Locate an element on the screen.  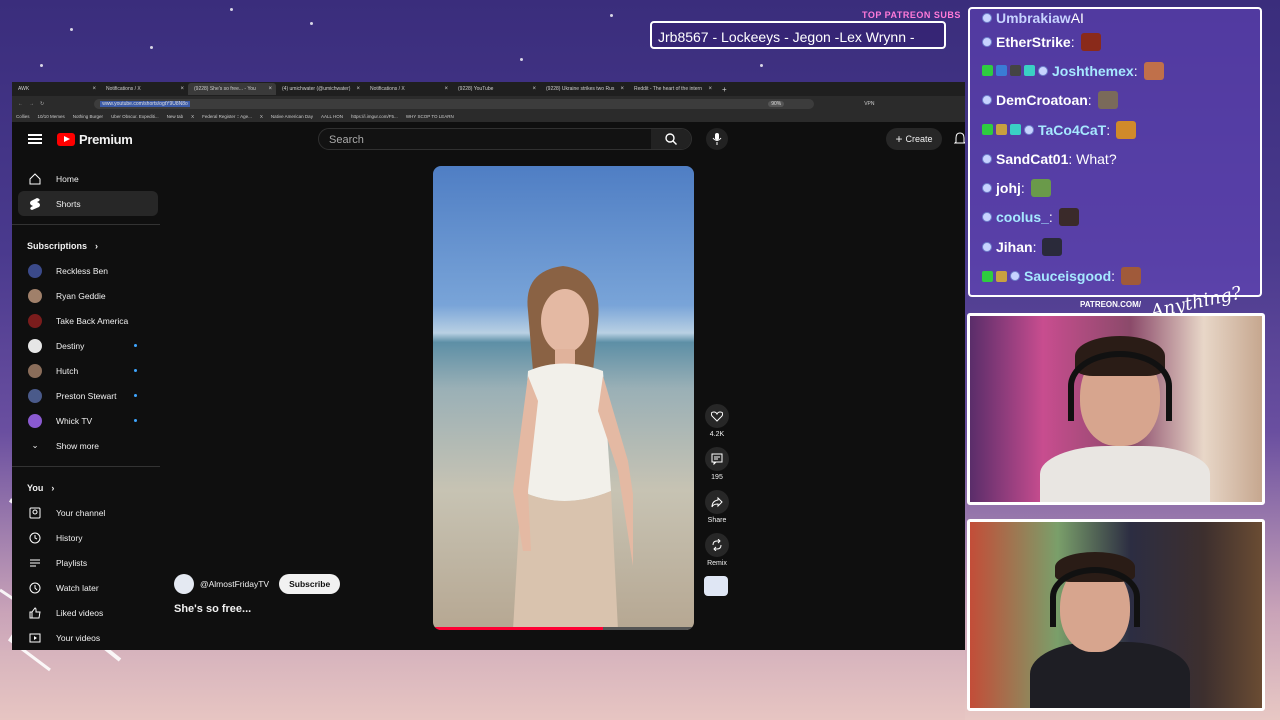
remix-button: Remix is located at coordinates (717, 550).